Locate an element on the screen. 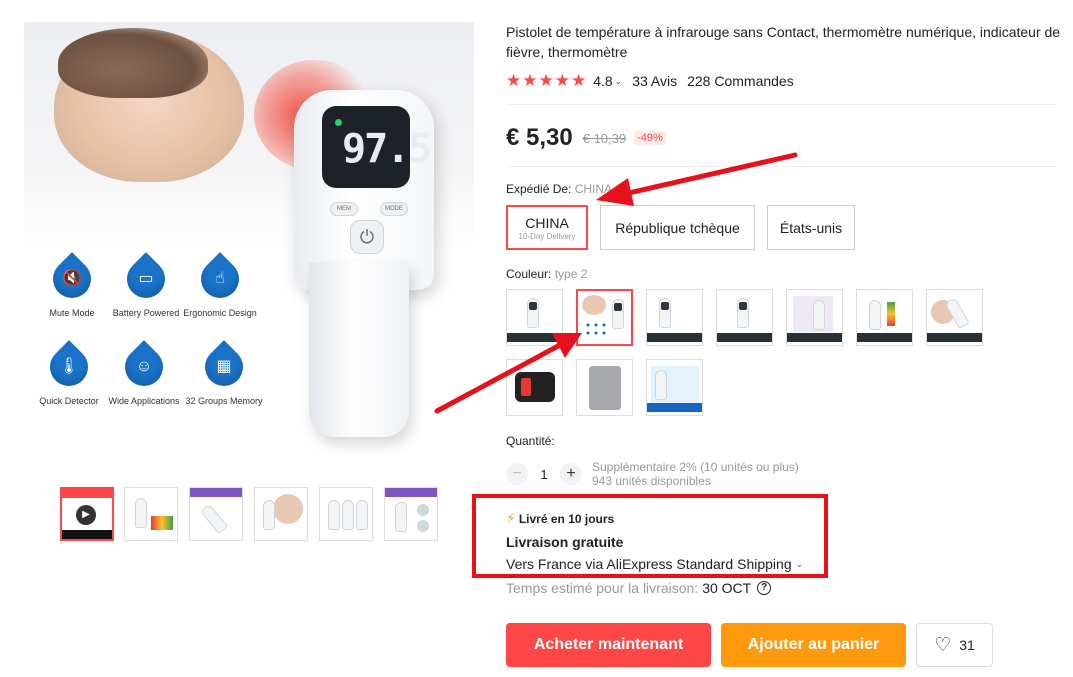 This screenshot has width=1073, height=677. battery-icon: ▭ is located at coordinates (146, 279).